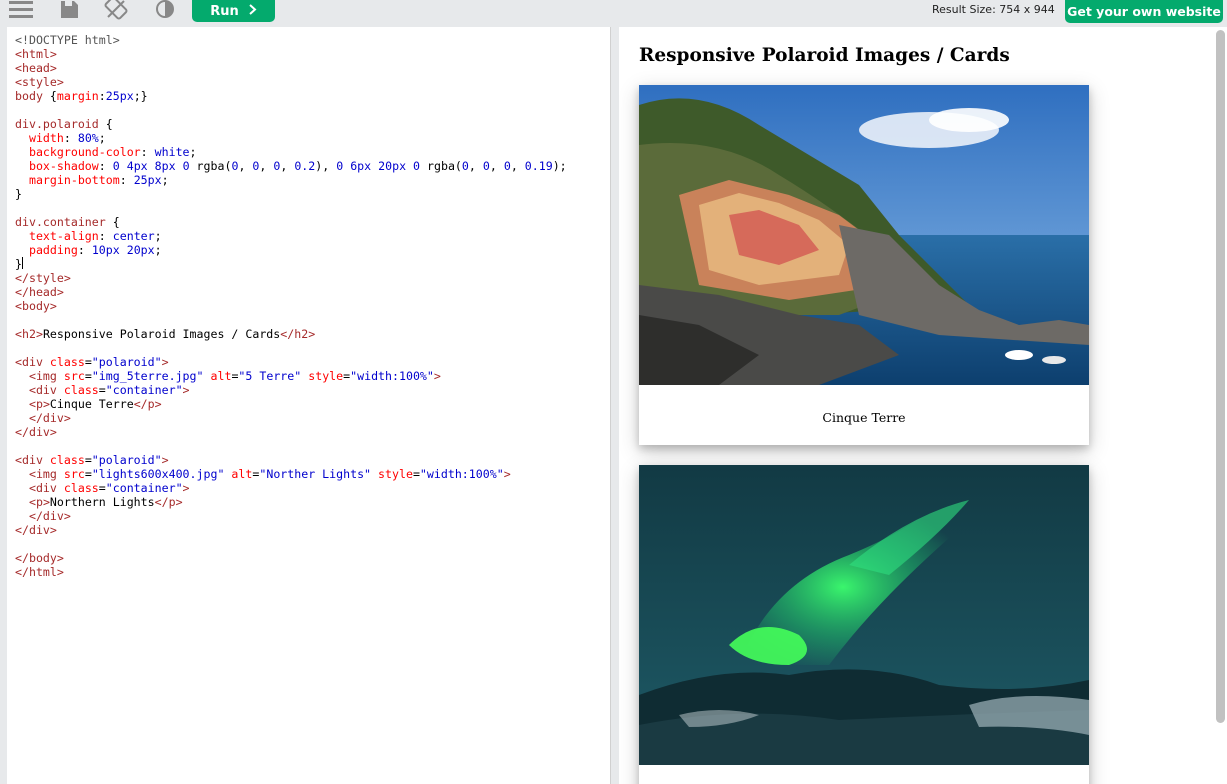  What do you see at coordinates (615, 405) in the screenshot?
I see `panel-divider` at bounding box center [615, 405].